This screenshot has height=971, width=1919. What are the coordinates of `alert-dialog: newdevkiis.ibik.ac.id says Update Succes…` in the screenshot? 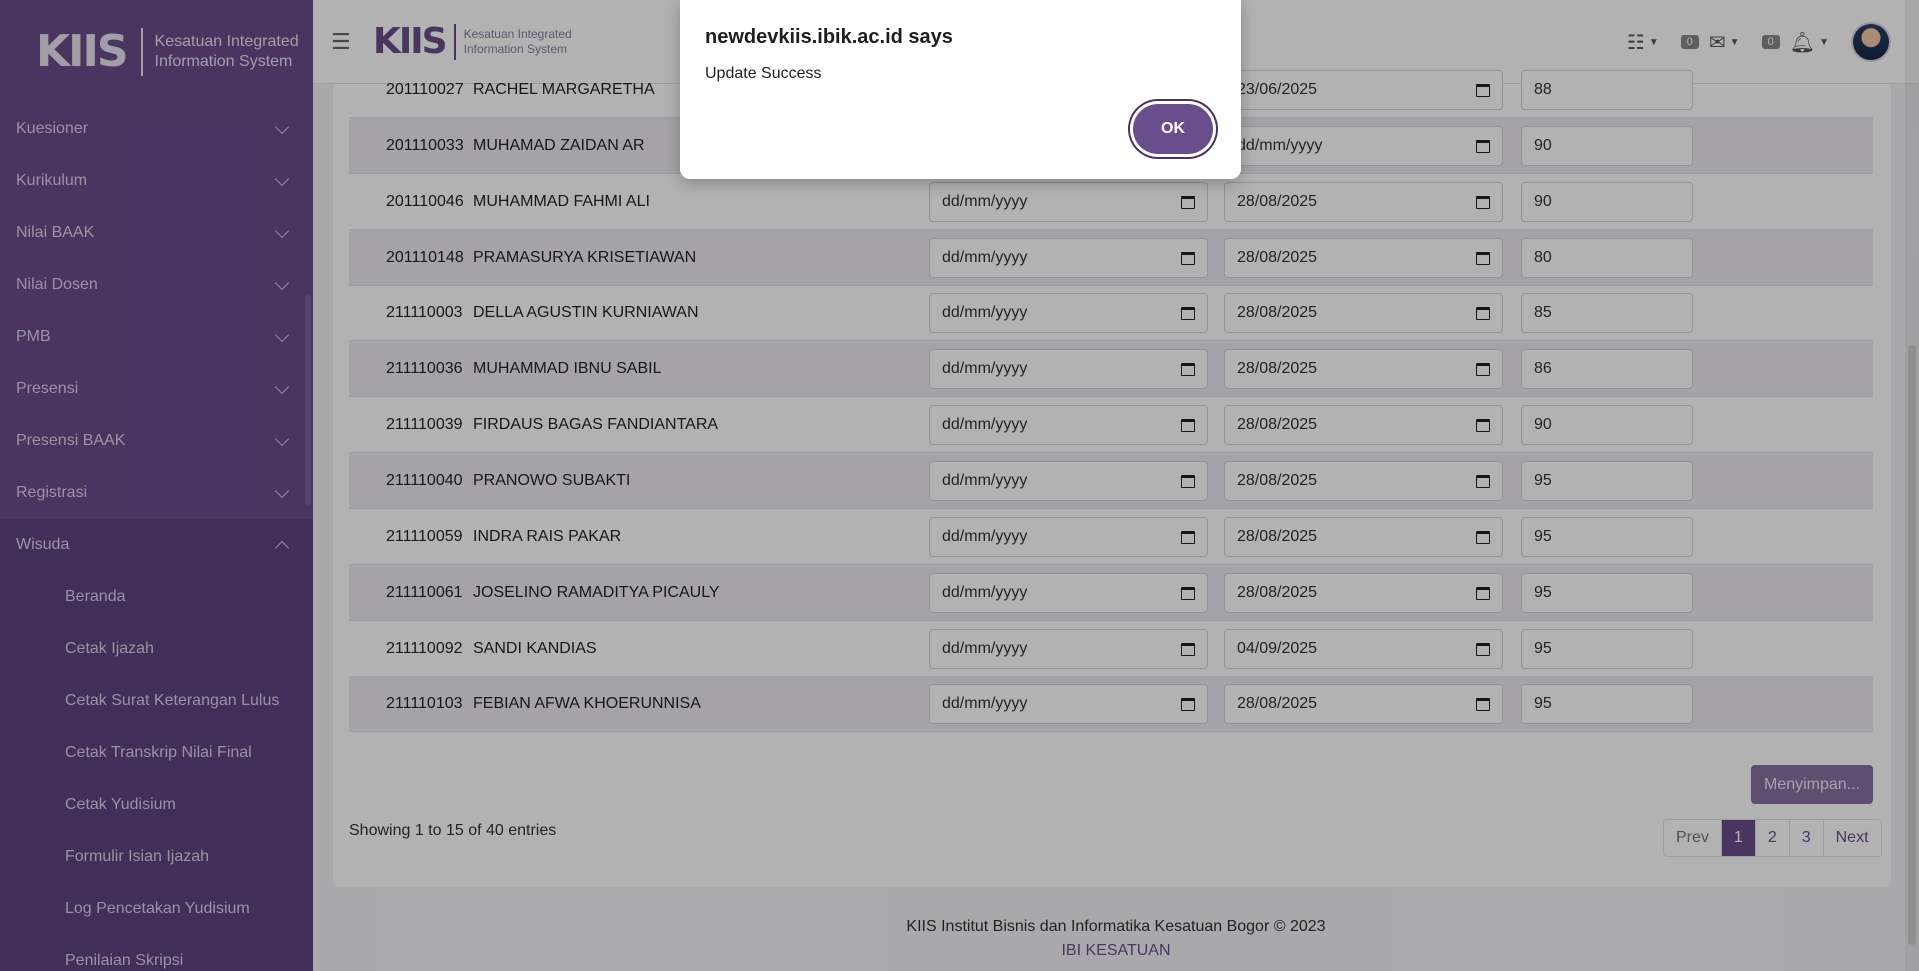 It's located at (960, 89).